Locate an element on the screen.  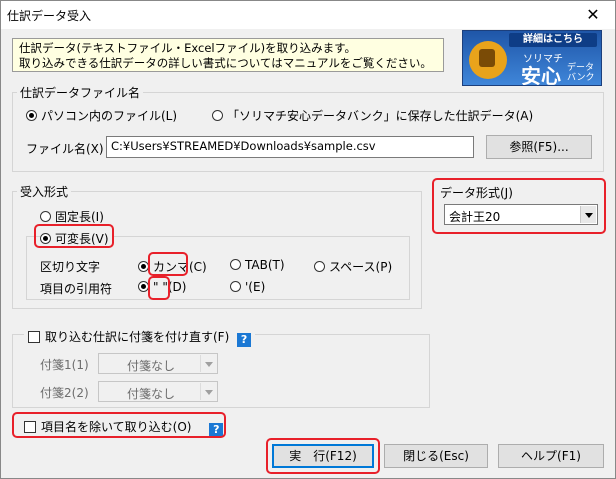
radio-double-quote: " "(D) is located at coordinates (162, 287).